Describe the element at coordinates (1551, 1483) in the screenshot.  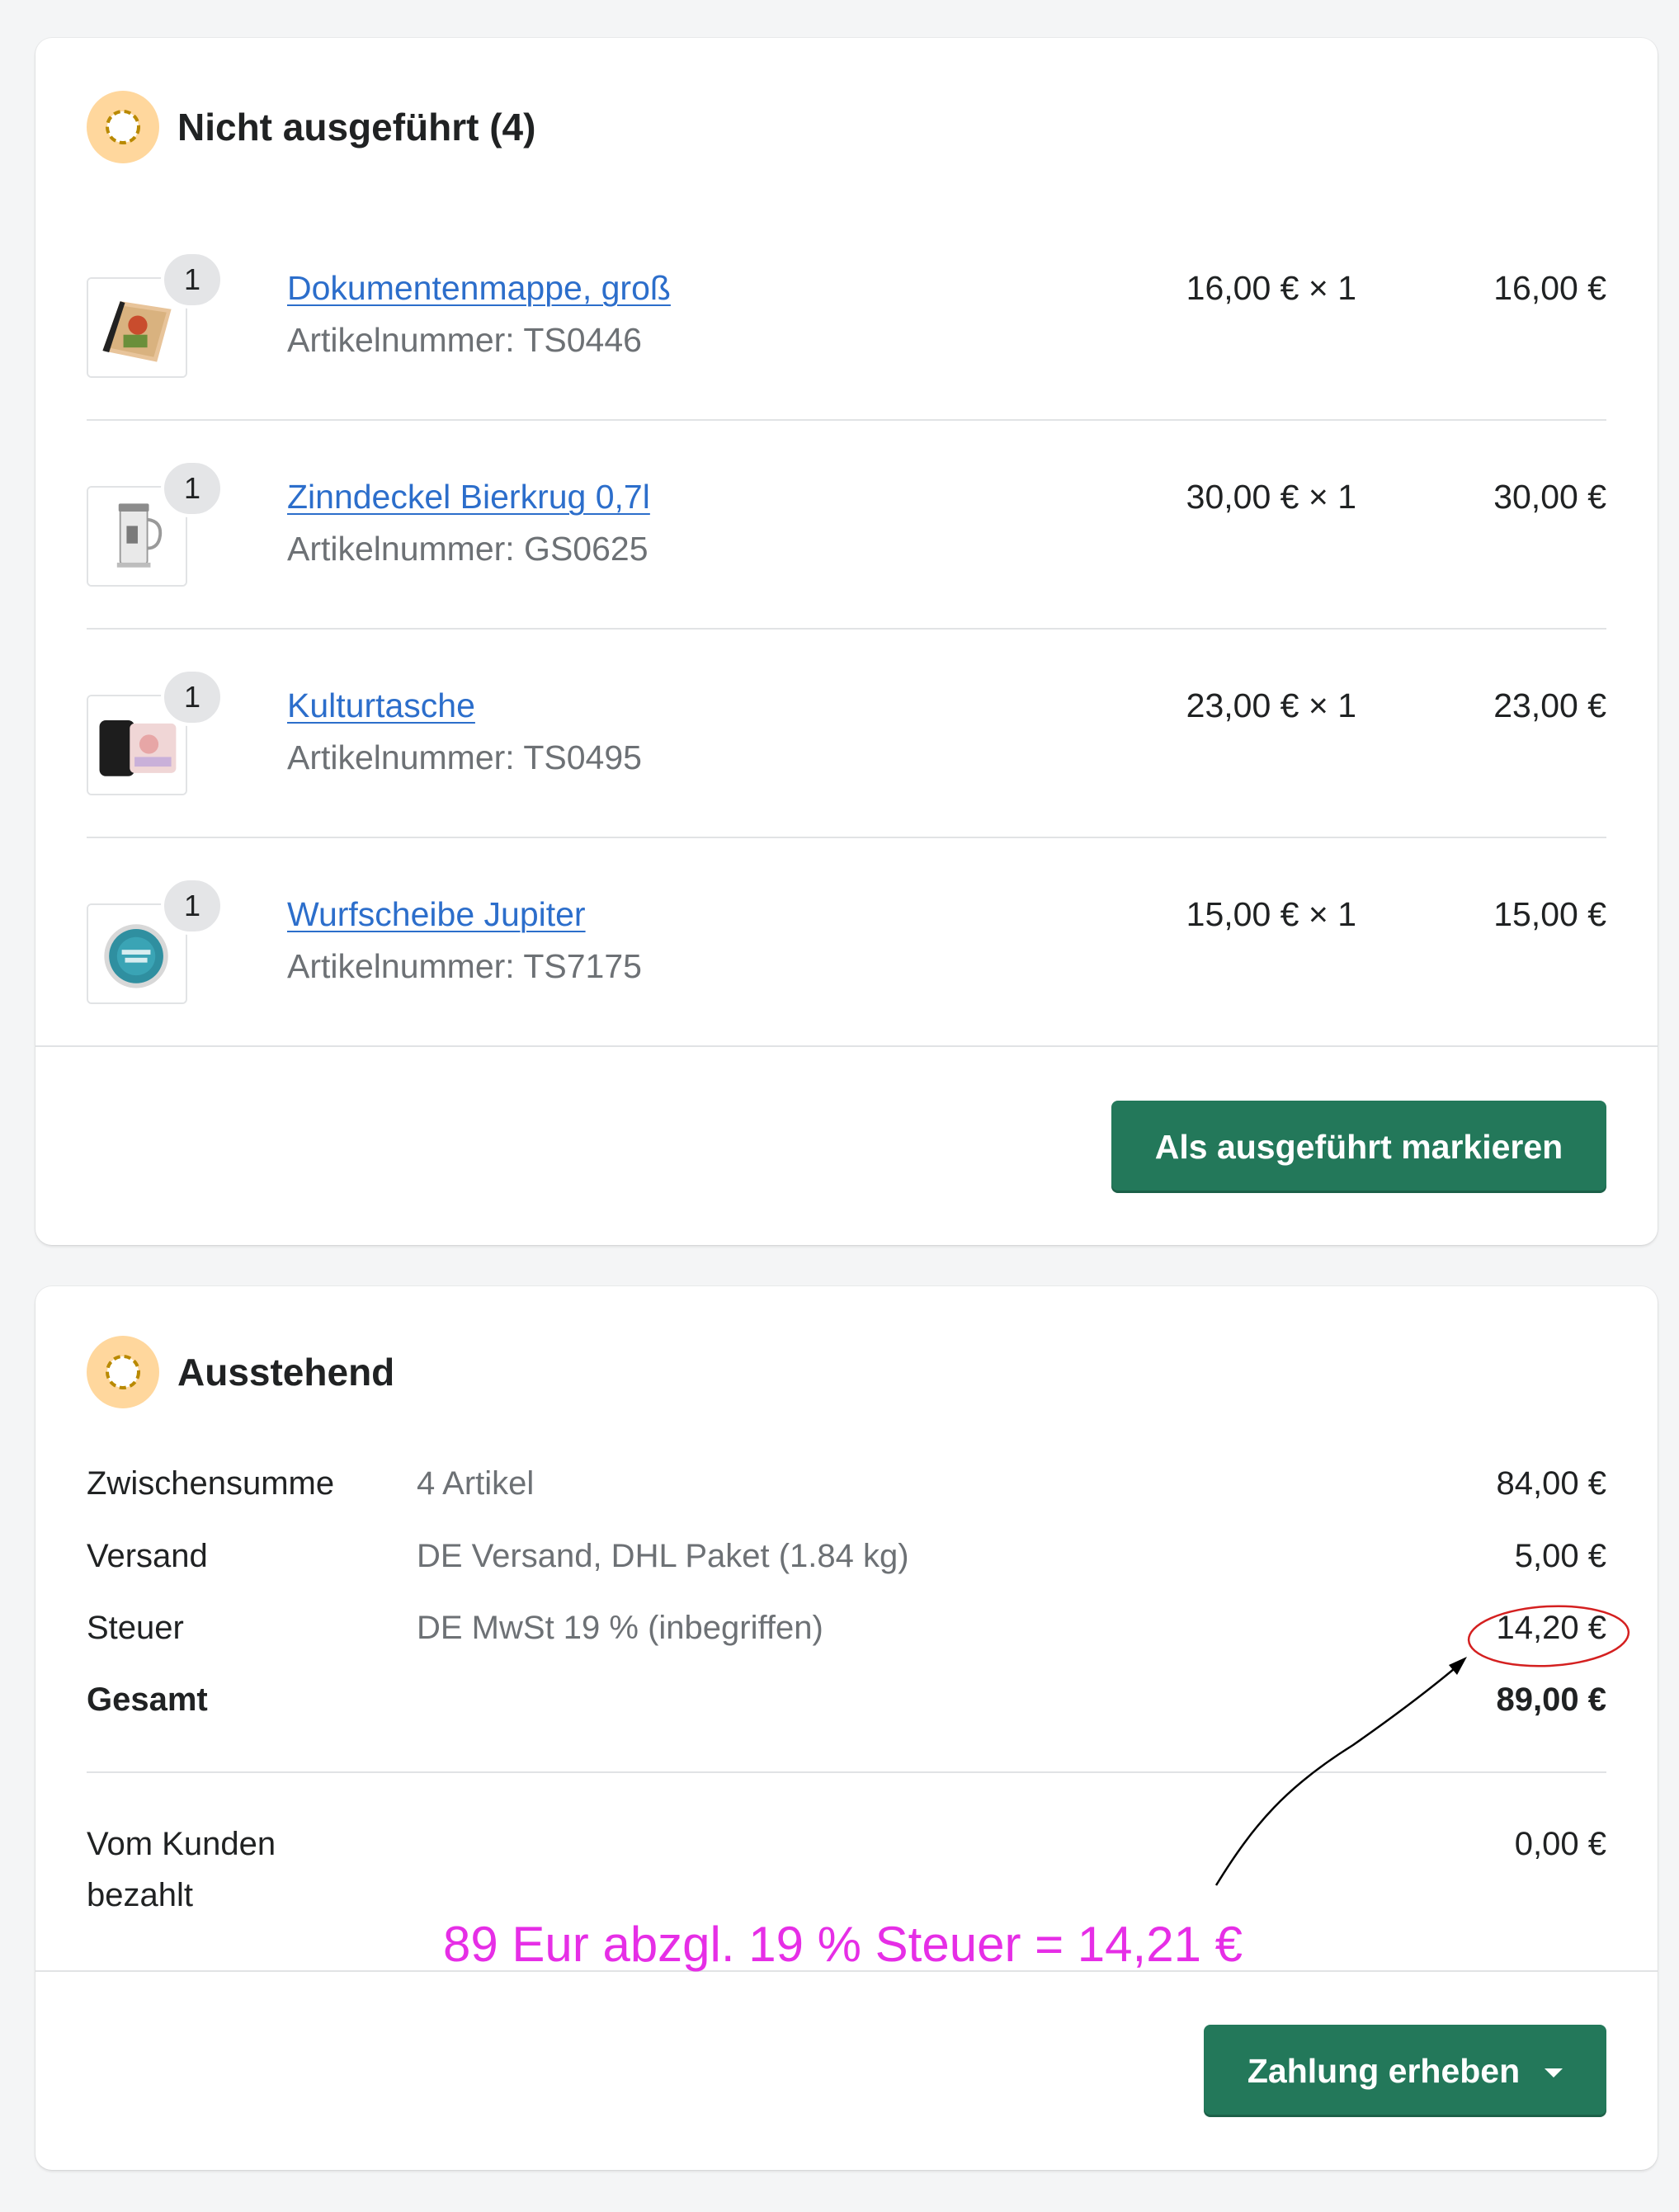
I see `summary-value: 84,00 €` at that location.